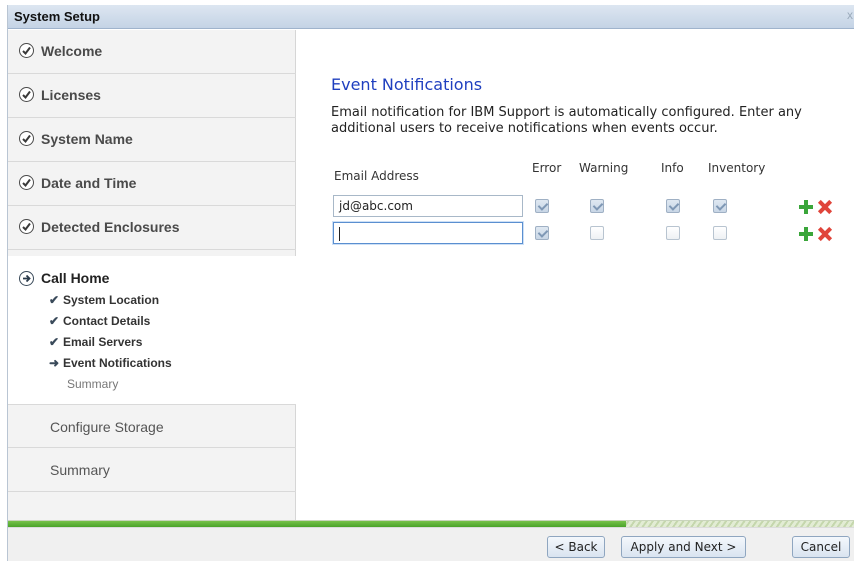 The height and width of the screenshot is (561, 854). I want to click on apply-and-next-button: Apply and Next >, so click(683, 547).